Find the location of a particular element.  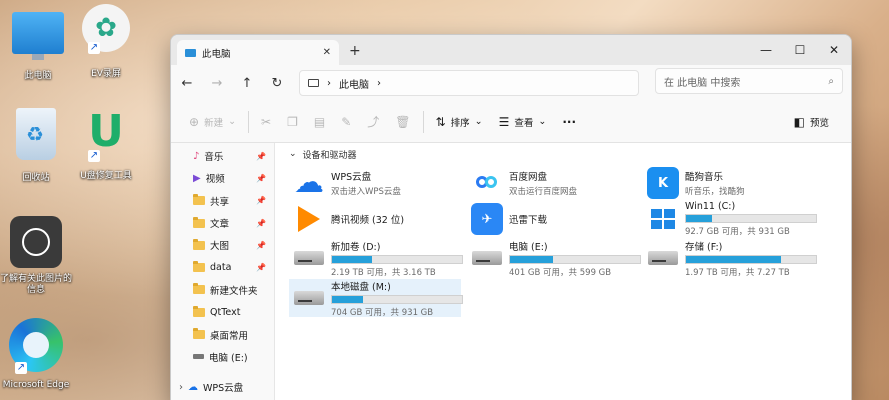

sidebar-item-qttext: QtText is located at coordinates (222, 312).